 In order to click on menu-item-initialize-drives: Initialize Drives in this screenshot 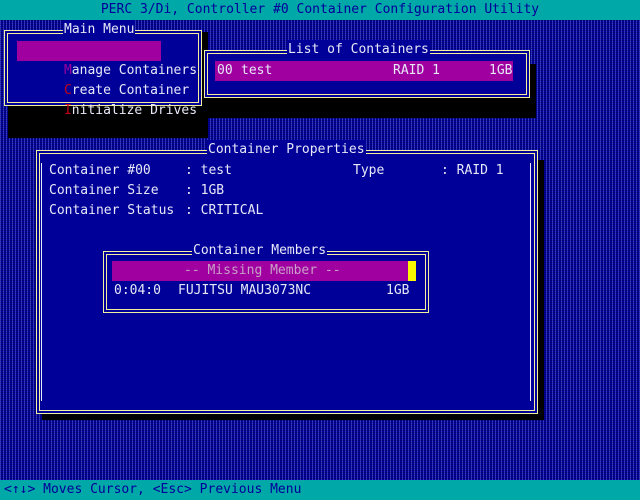, I will do `click(107, 99)`.